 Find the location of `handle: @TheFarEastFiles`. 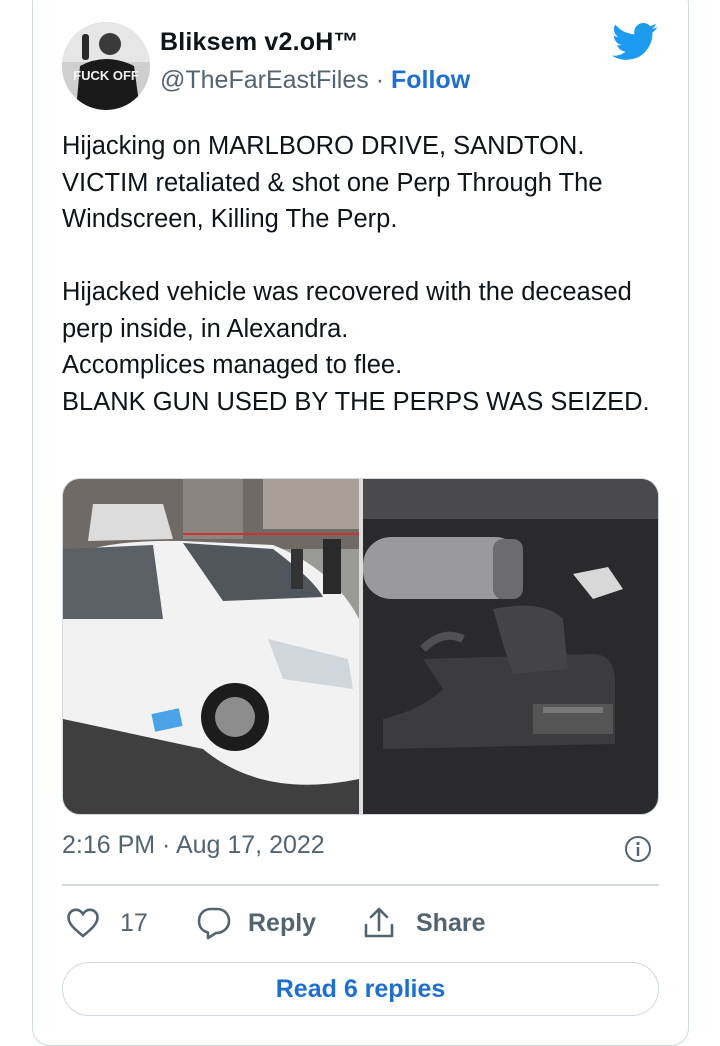

handle: @TheFarEastFiles is located at coordinates (264, 80).